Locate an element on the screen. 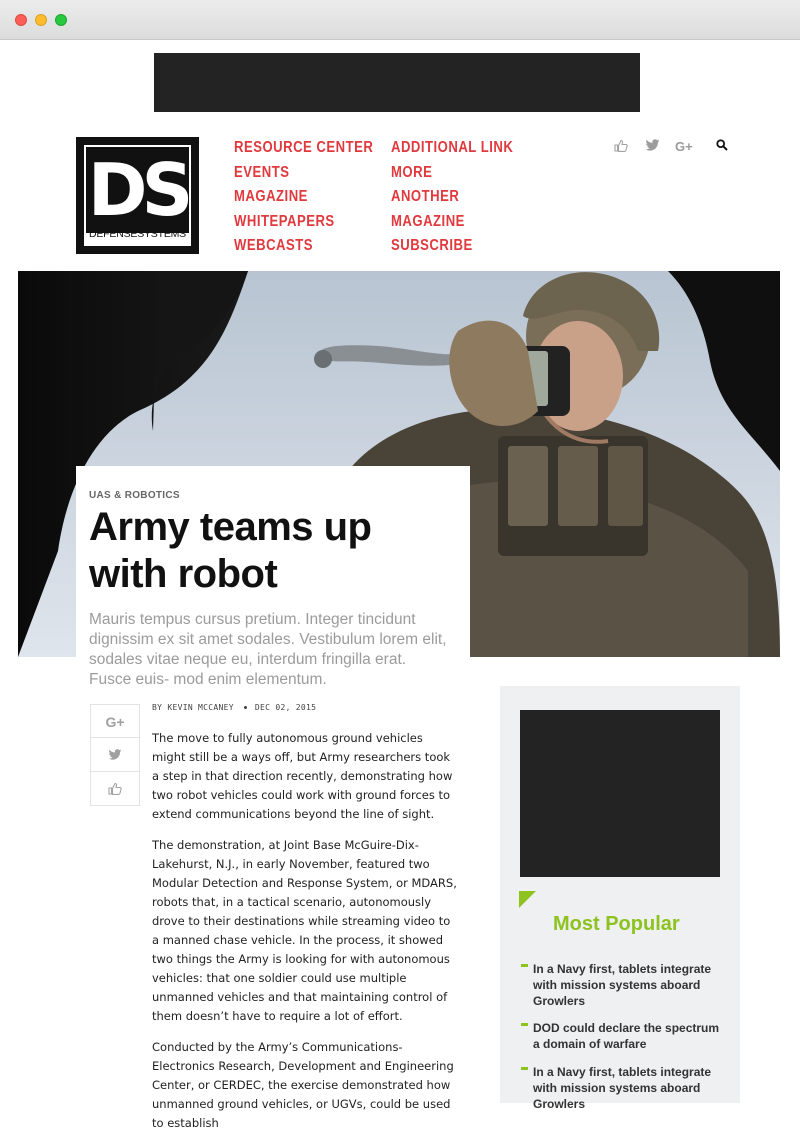 This screenshot has height=1145, width=800. nav-link-additional-link: ADDITIONAL LINK is located at coordinates (452, 150).